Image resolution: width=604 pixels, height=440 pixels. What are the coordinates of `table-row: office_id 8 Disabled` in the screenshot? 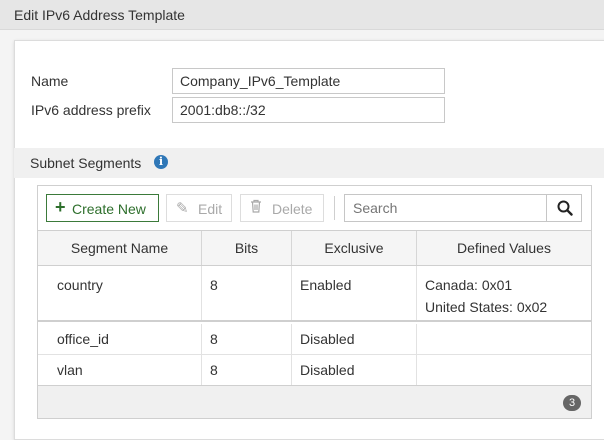 It's located at (314, 339).